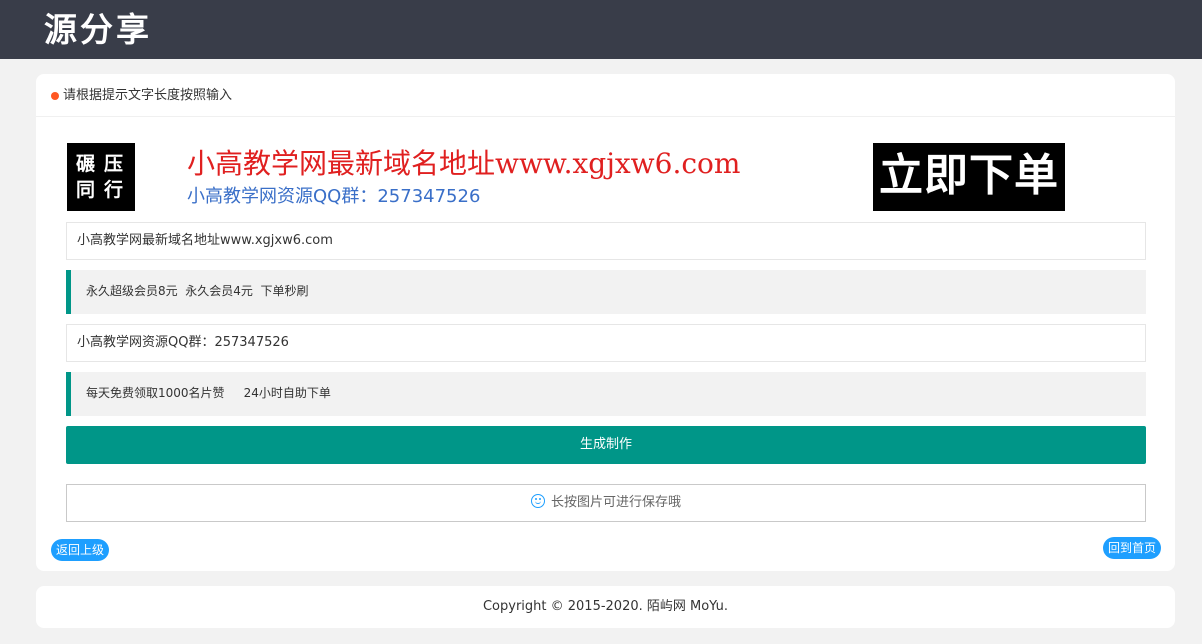  Describe the element at coordinates (98, 30) in the screenshot. I see `site-logo: 源分享` at that location.